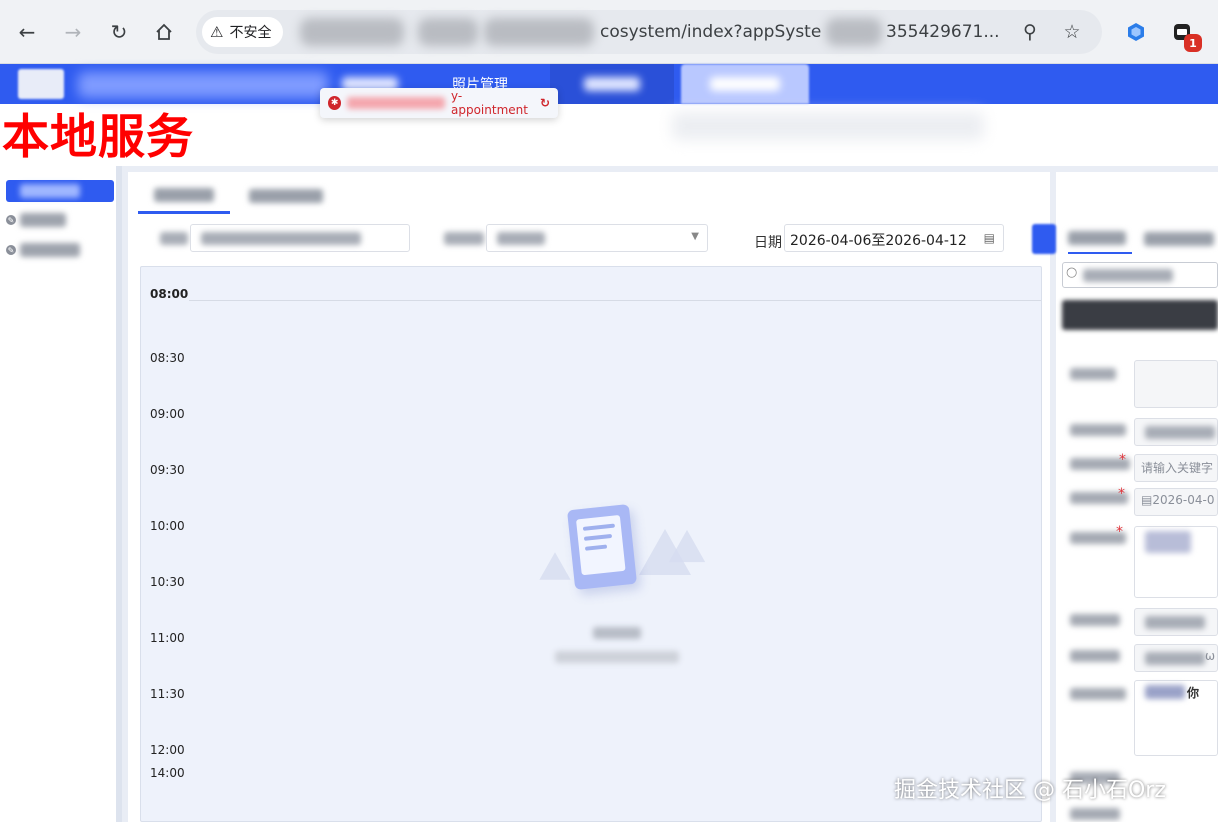  I want to click on bookmark-button: ☆, so click(1072, 32).